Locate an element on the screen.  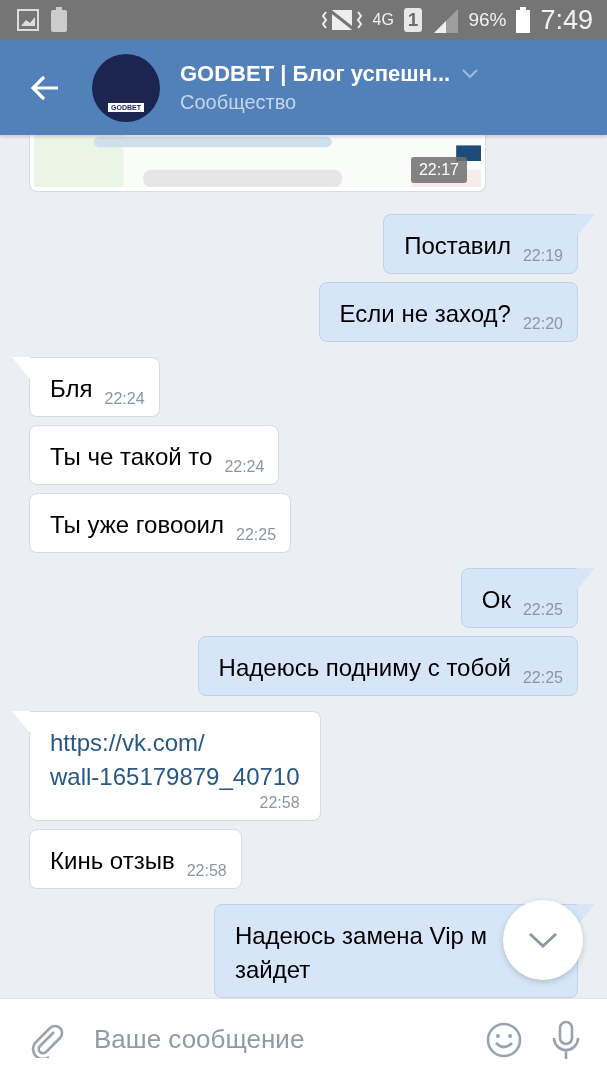
message-text: Ок is located at coordinates (496, 600).